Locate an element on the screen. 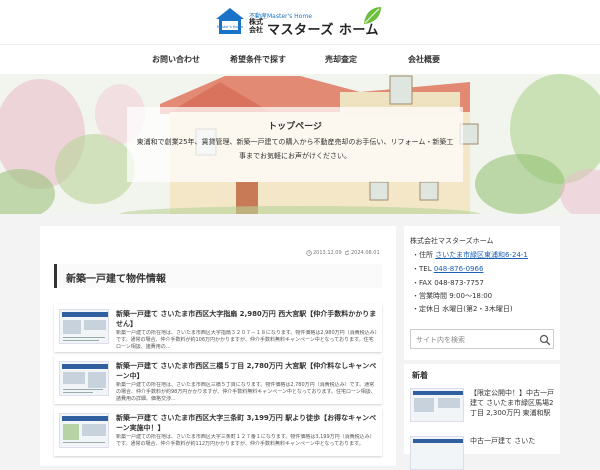 Image resolution: width=600 pixels, height=470 pixels. new-post-title: 中古一戸建て さいた is located at coordinates (513, 441).